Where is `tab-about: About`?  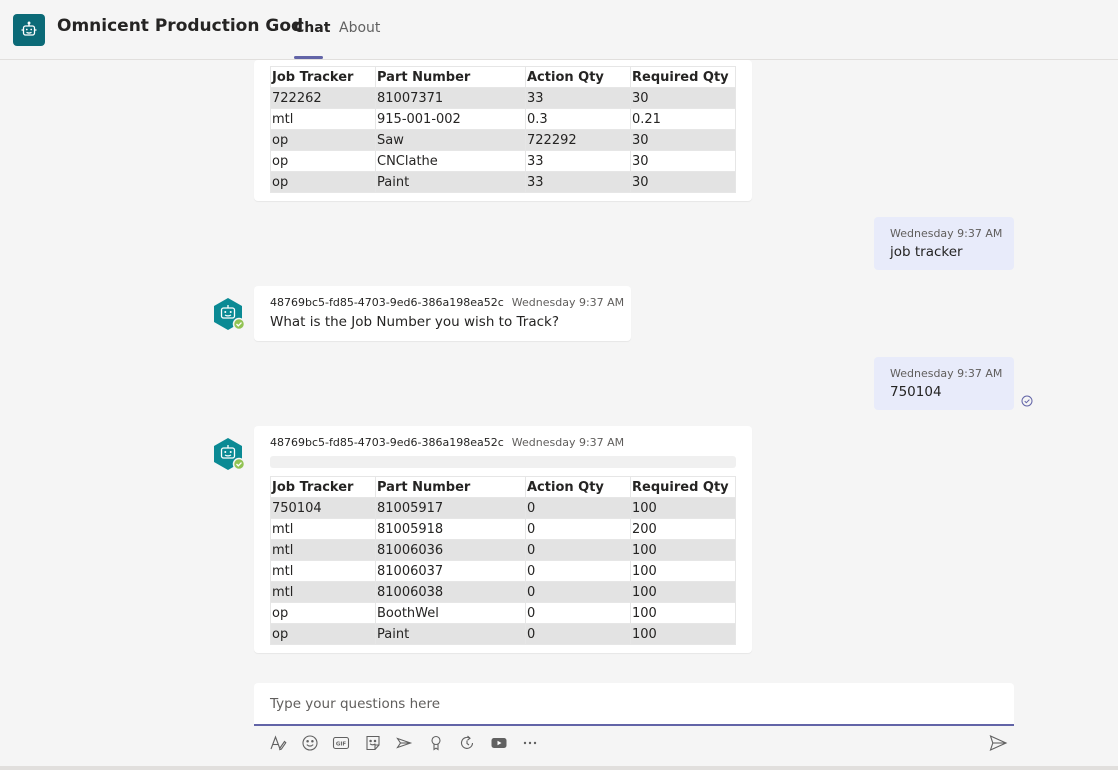 tab-about: About is located at coordinates (359, 28).